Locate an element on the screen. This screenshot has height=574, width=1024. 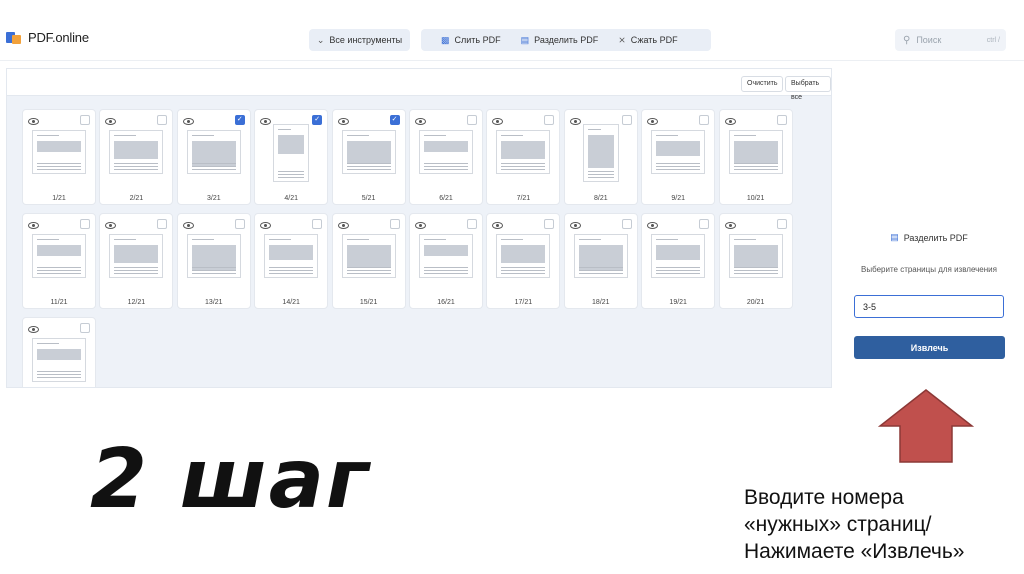
page-number: 14/21 is located at coordinates (291, 302).